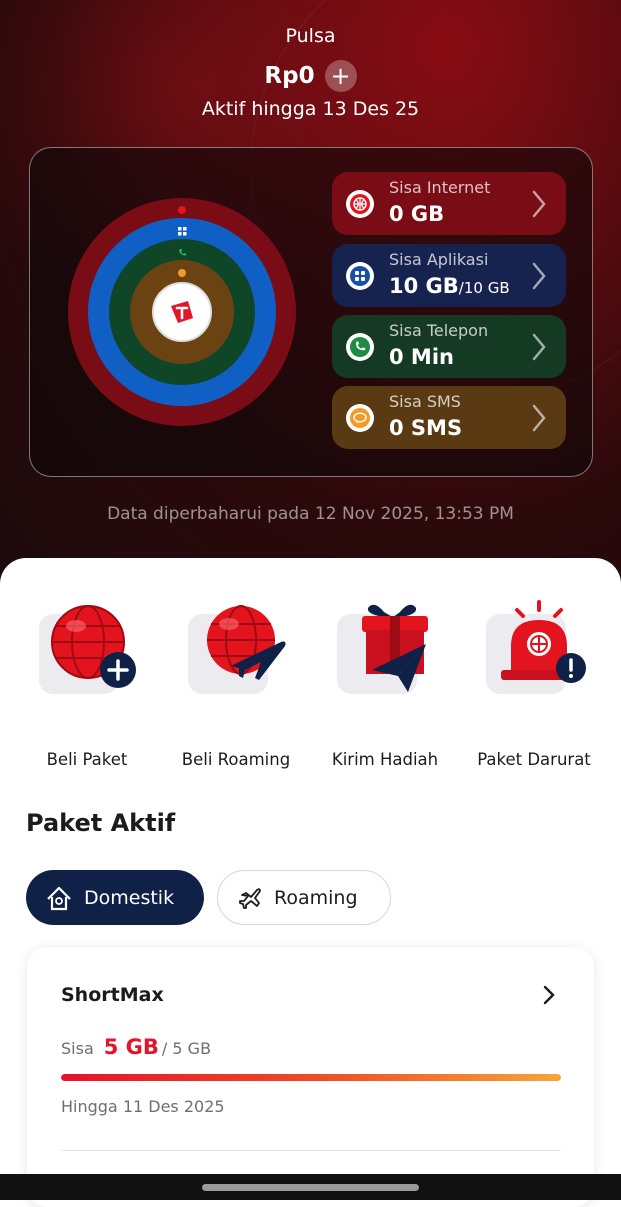  I want to click on quota-value: 0 Min, so click(421, 357).